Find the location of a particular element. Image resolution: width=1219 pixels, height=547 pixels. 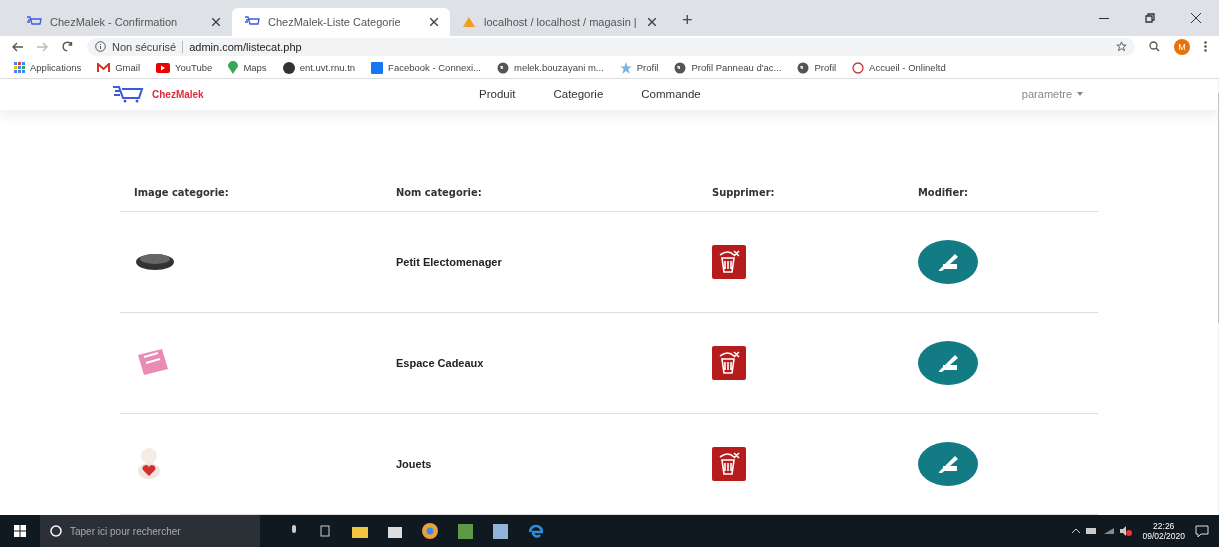

task-view-icon is located at coordinates (325, 531).